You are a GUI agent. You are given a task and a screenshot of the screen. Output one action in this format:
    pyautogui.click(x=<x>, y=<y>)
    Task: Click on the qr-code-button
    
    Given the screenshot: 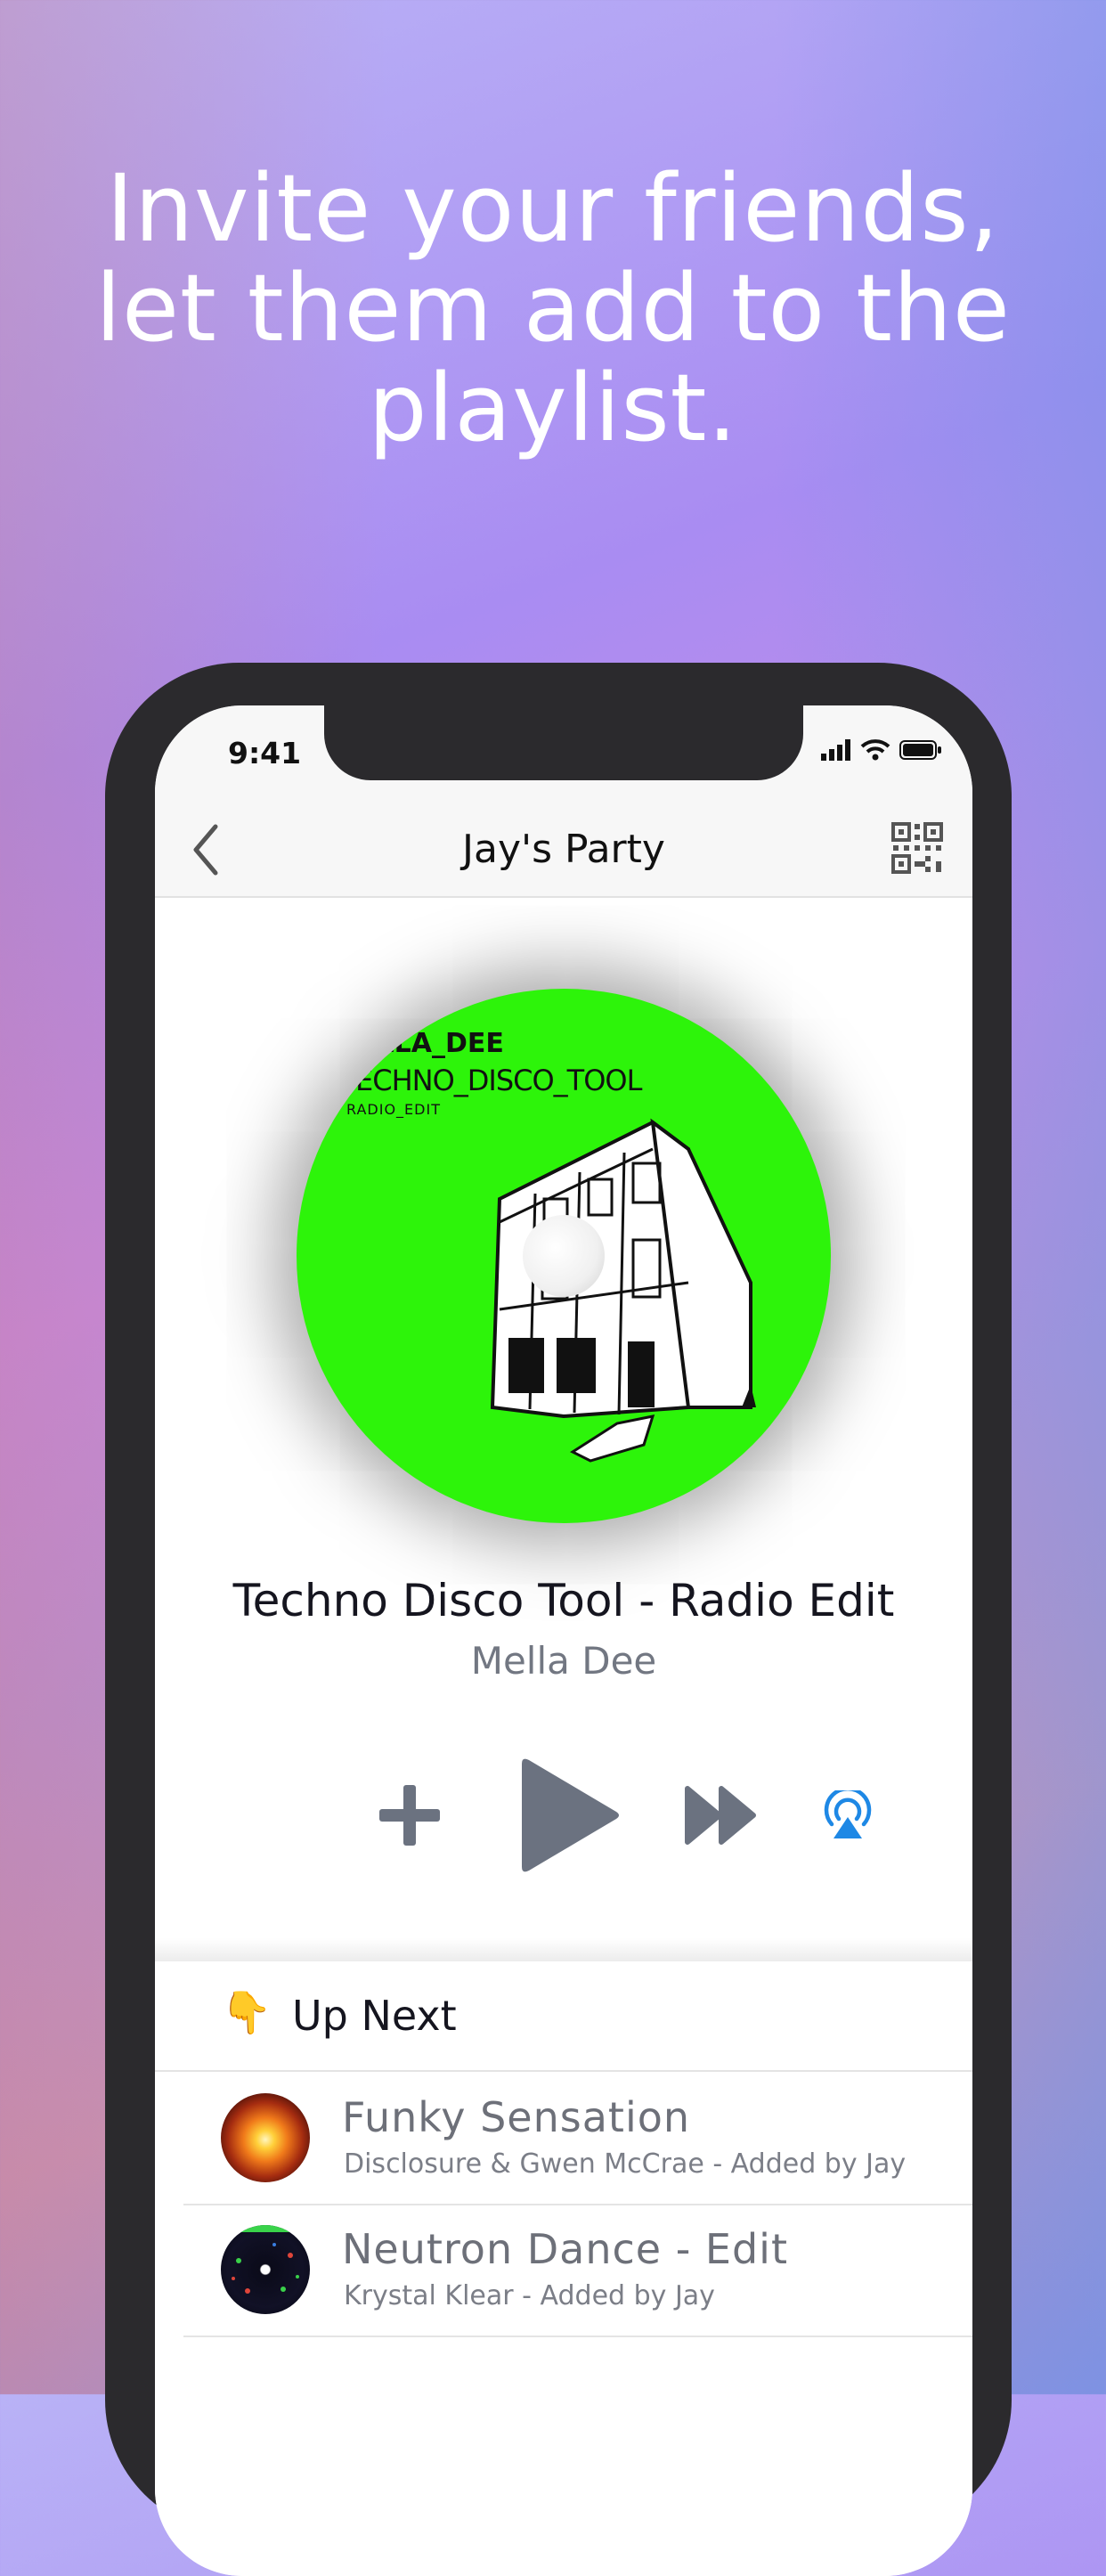 What is the action you would take?
    pyautogui.click(x=917, y=848)
    